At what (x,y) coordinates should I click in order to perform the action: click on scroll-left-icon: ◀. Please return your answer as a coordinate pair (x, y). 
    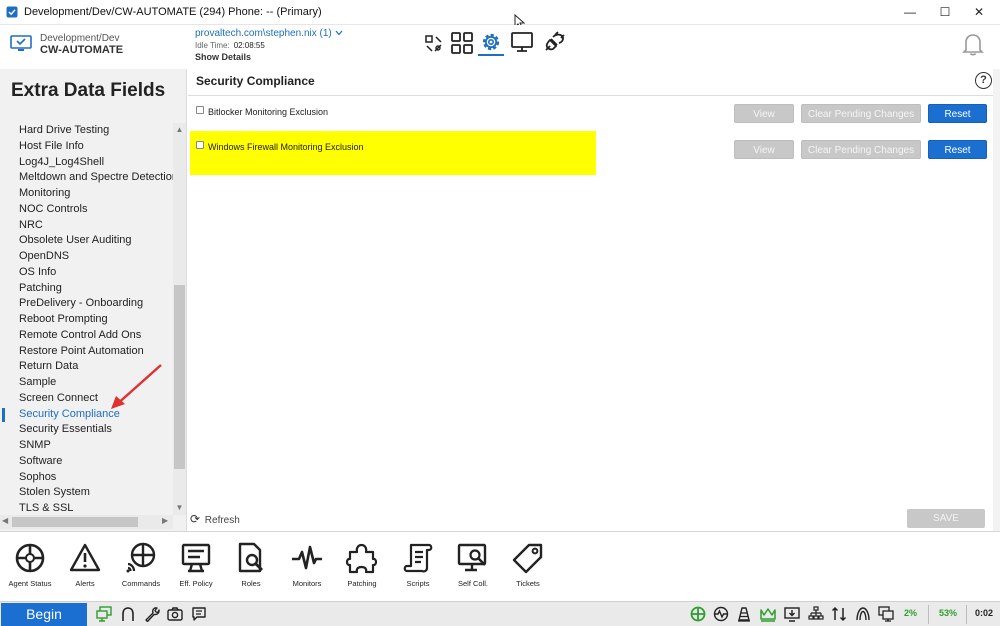
    Looking at the image, I should click on (5, 520).